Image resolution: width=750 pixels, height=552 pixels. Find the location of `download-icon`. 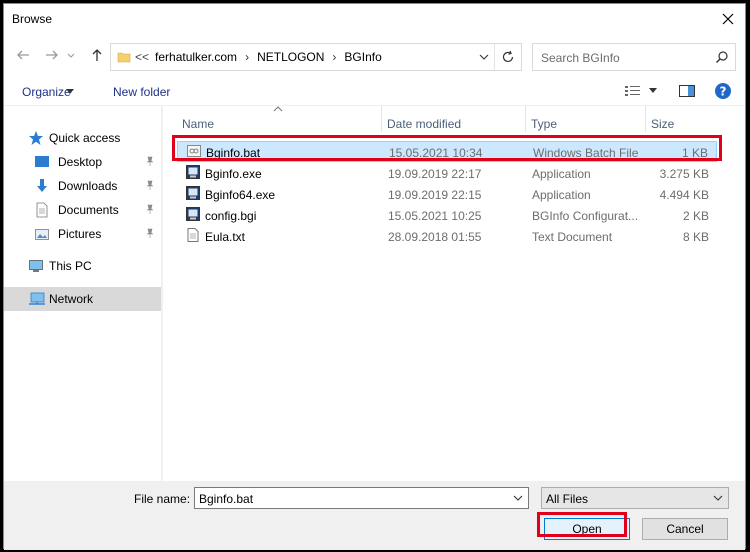

download-icon is located at coordinates (42, 185).